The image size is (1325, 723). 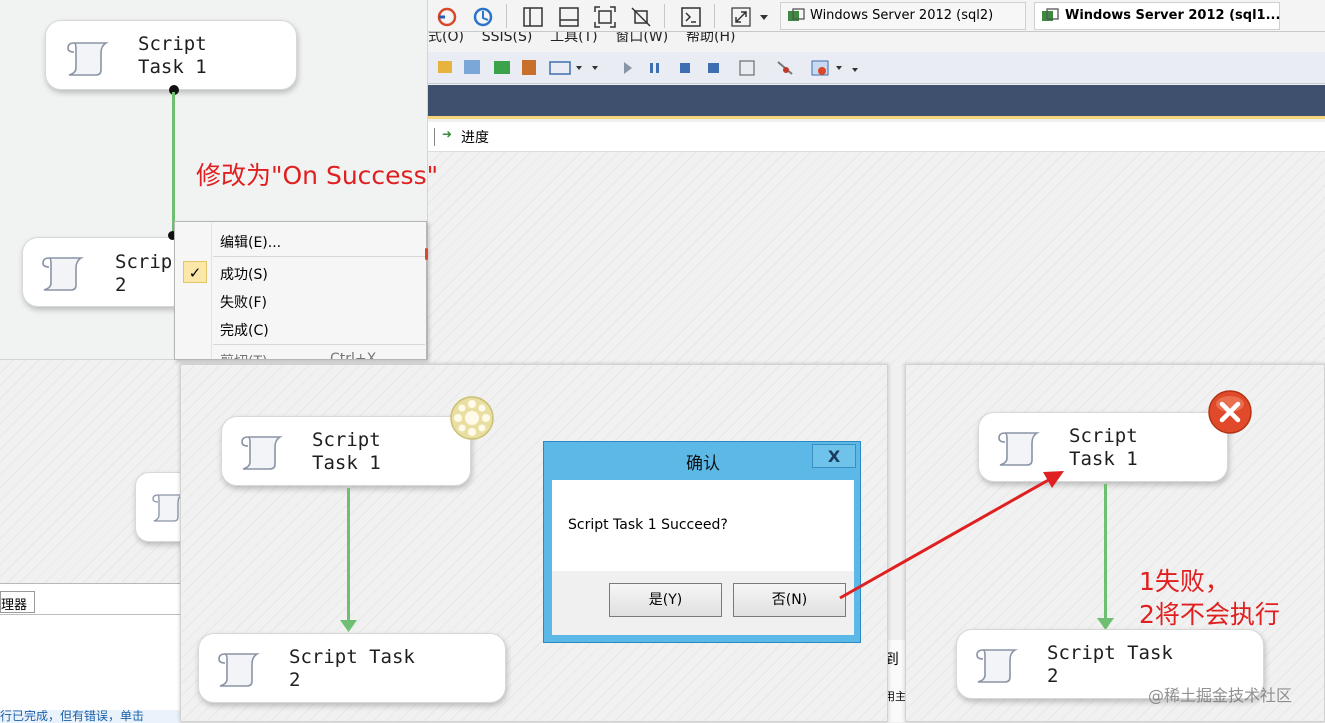 I want to click on yes-button: 是(Y), so click(x=665, y=600).